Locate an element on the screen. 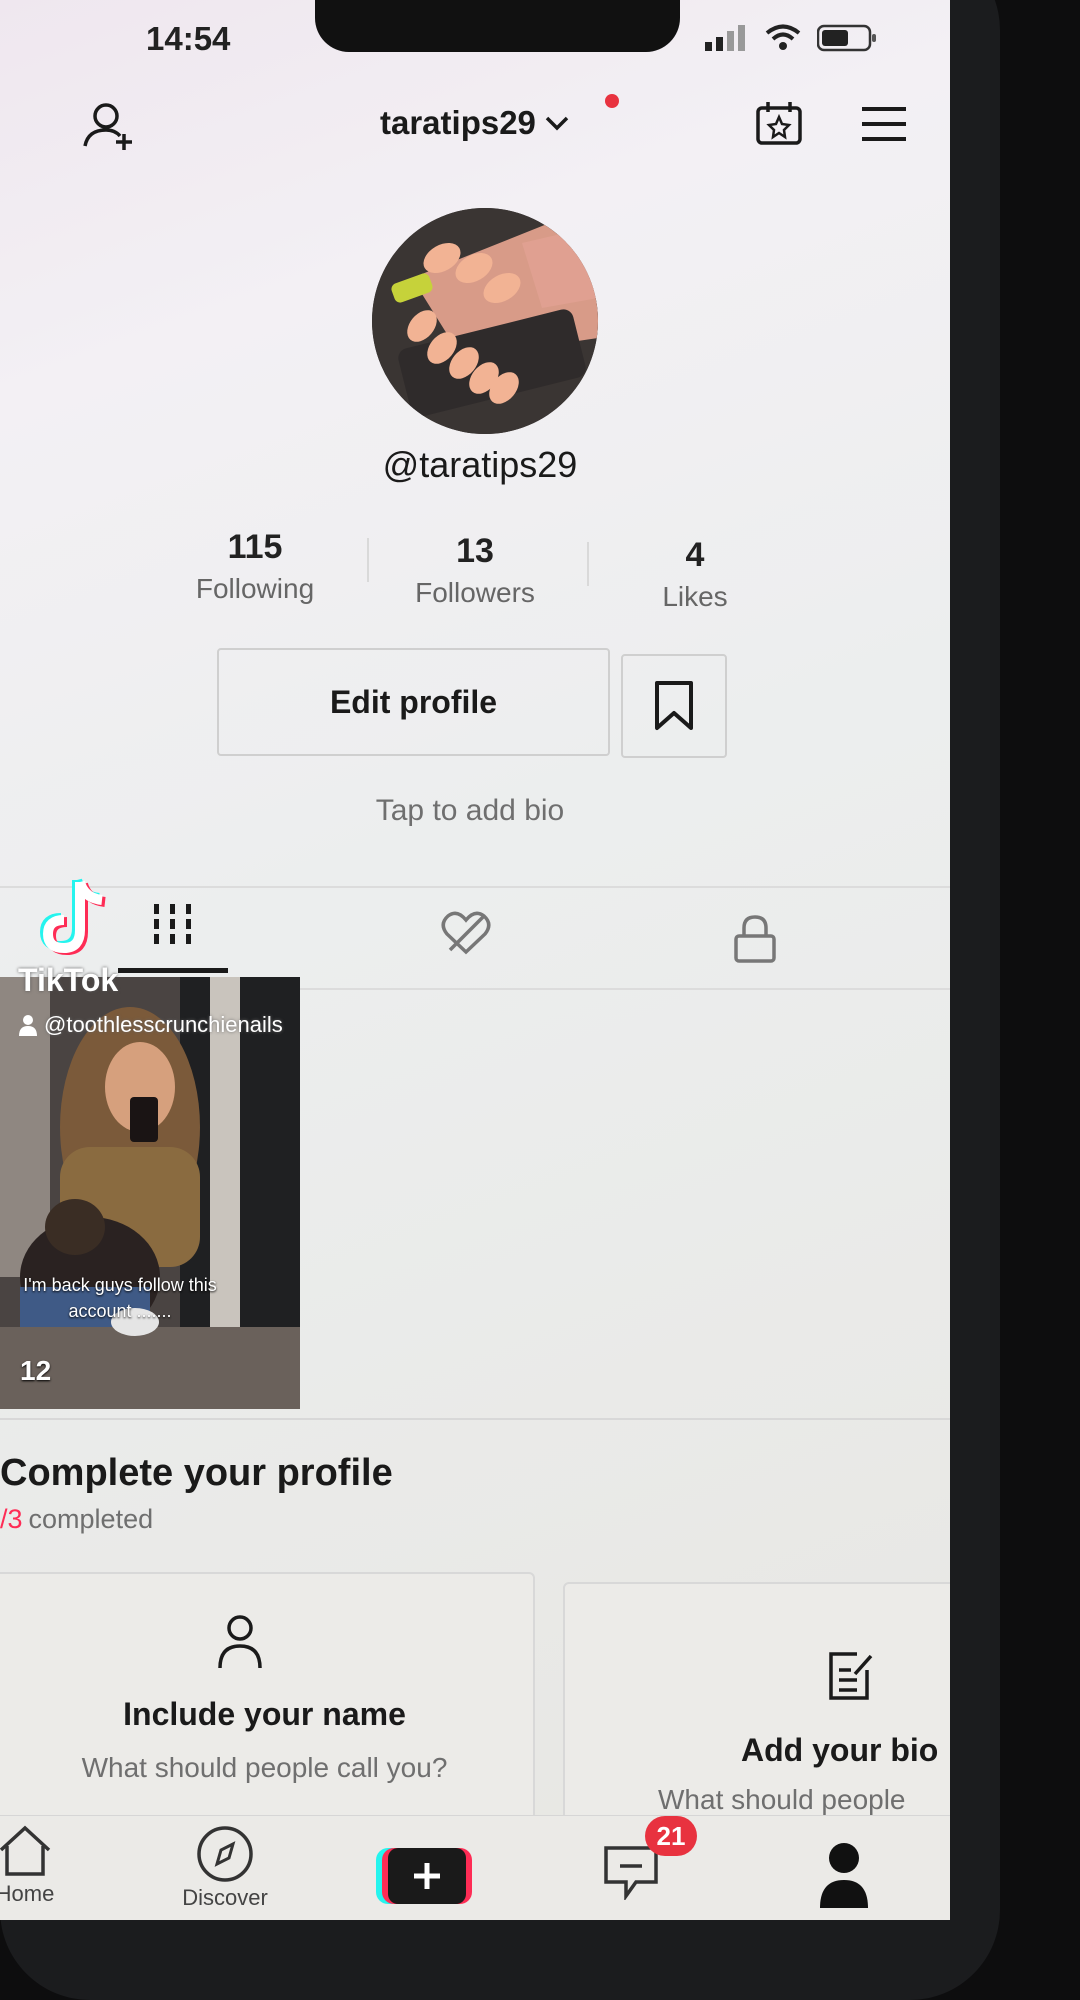 This screenshot has height=2000, width=1080. following-count: 115 is located at coordinates (255, 547).